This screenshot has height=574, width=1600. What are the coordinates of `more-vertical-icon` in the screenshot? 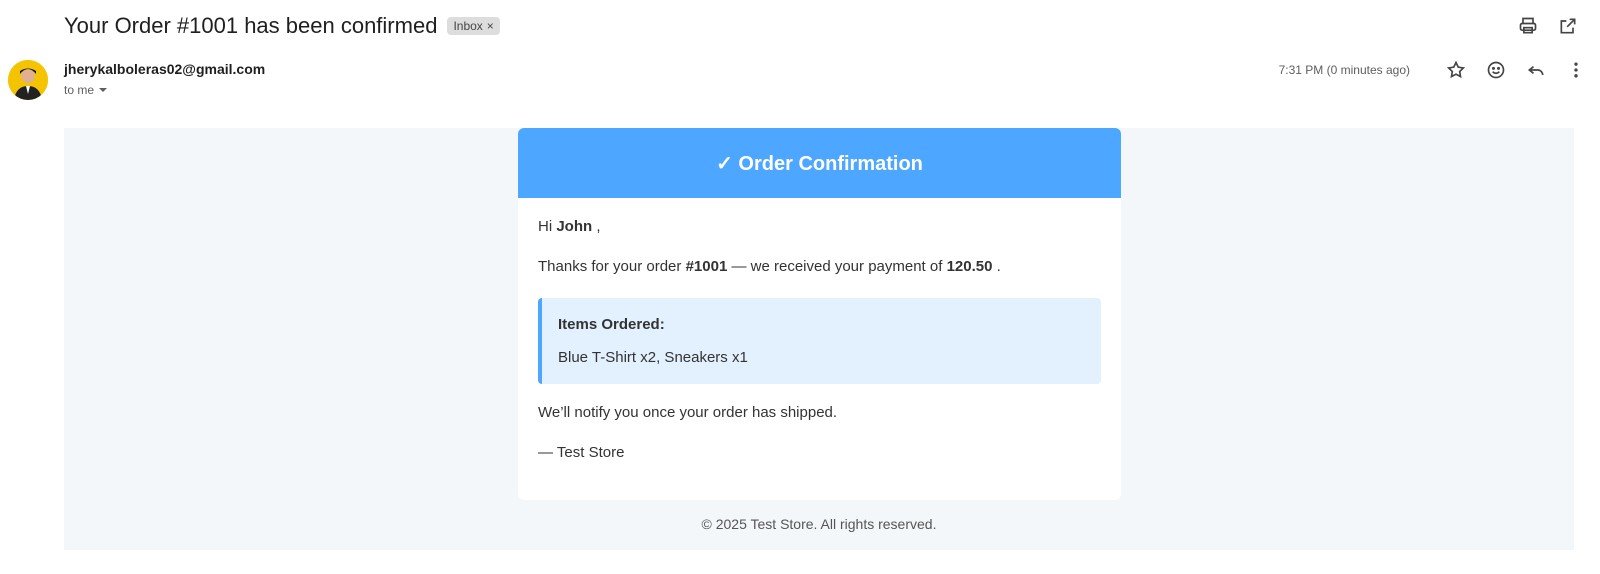 It's located at (1576, 70).